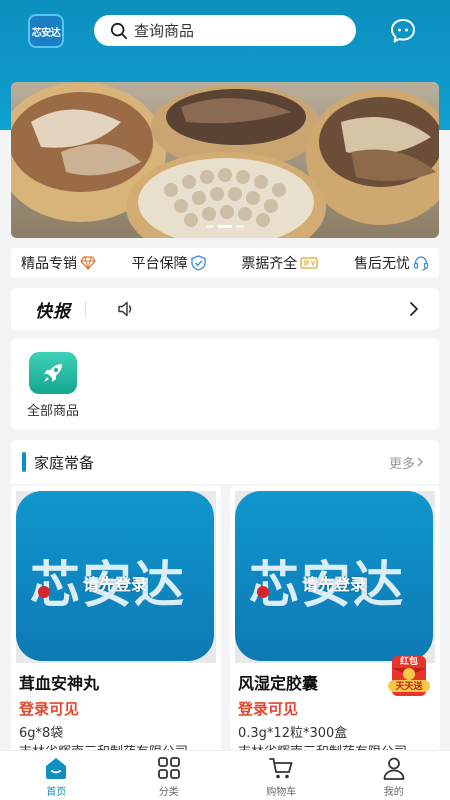 Image resolution: width=450 pixels, height=800 pixels. I want to click on speaker-icon, so click(125, 309).